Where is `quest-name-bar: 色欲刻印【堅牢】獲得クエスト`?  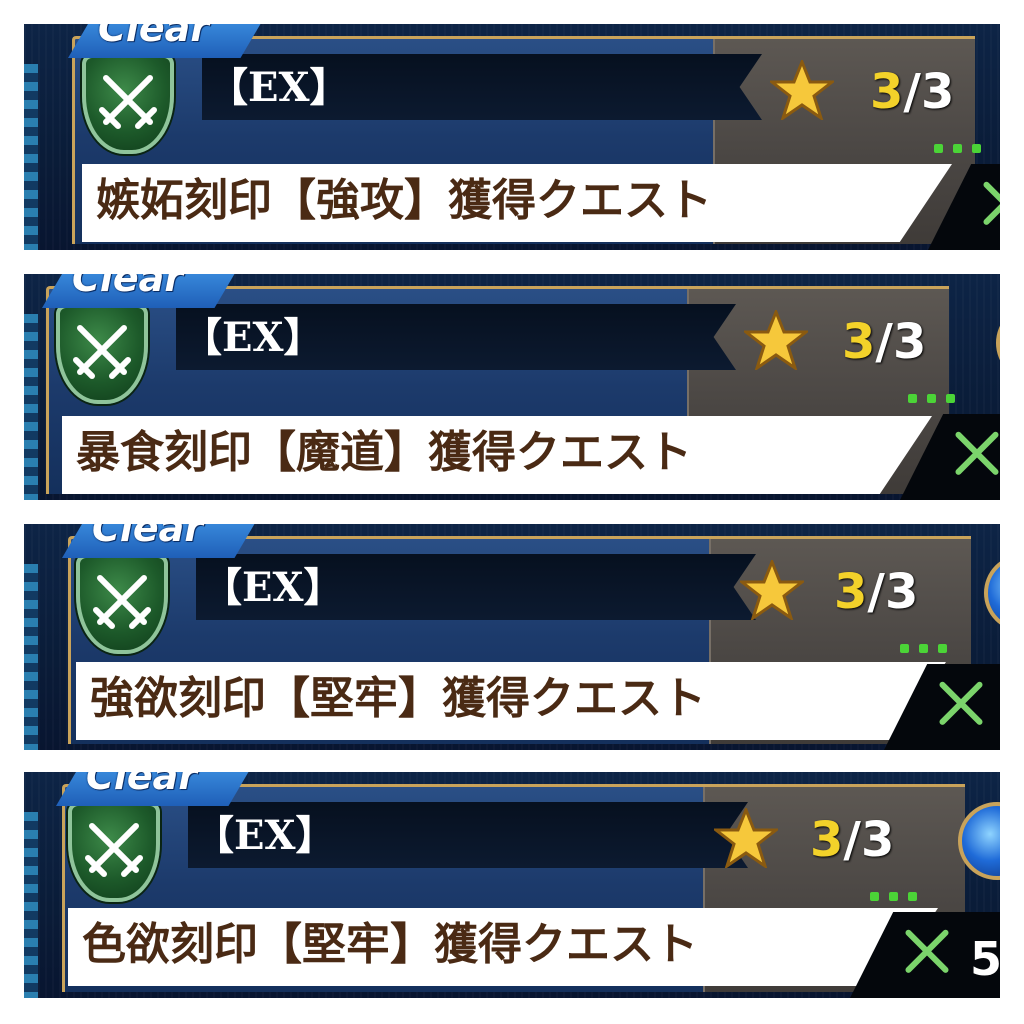 quest-name-bar: 色欲刻印【堅牢】獲得クエスト is located at coordinates (503, 947).